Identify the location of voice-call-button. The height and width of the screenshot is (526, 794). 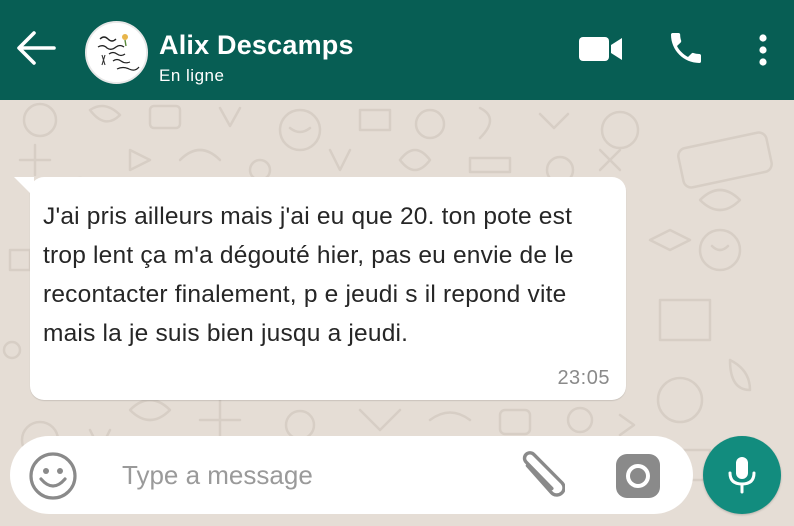
(686, 48).